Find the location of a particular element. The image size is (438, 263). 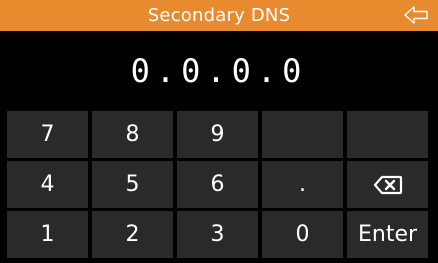

title-bar: Secondary DNS is located at coordinates (219, 15).